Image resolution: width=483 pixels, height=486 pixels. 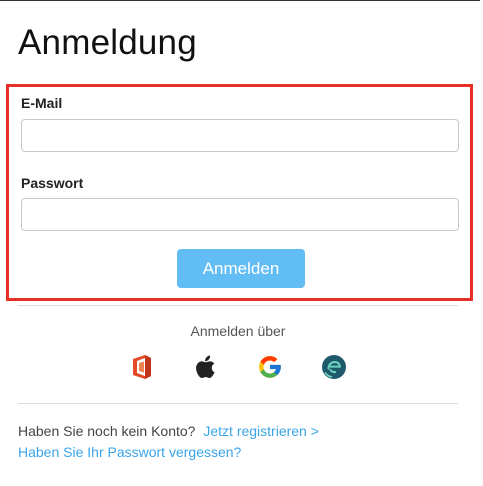 What do you see at coordinates (241, 268) in the screenshot?
I see `login-button: Anmelden` at bounding box center [241, 268].